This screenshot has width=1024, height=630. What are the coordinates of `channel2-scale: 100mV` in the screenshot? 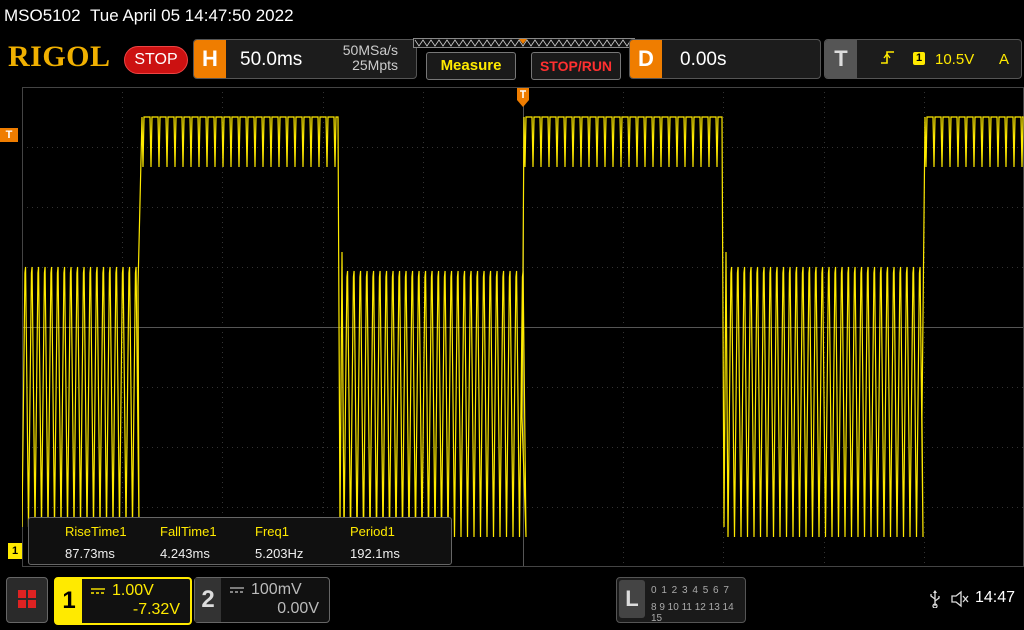 It's located at (276, 589).